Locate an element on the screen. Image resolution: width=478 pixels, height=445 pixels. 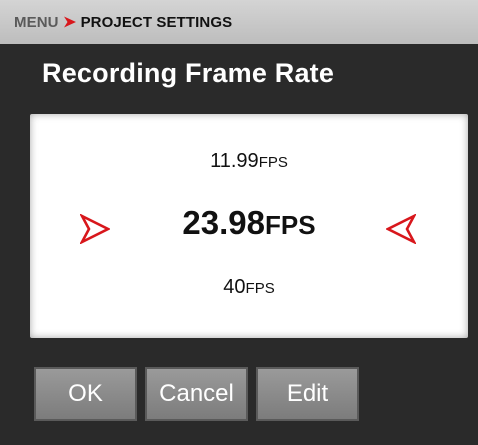
chevron-right-icon is located at coordinates (69, 22).